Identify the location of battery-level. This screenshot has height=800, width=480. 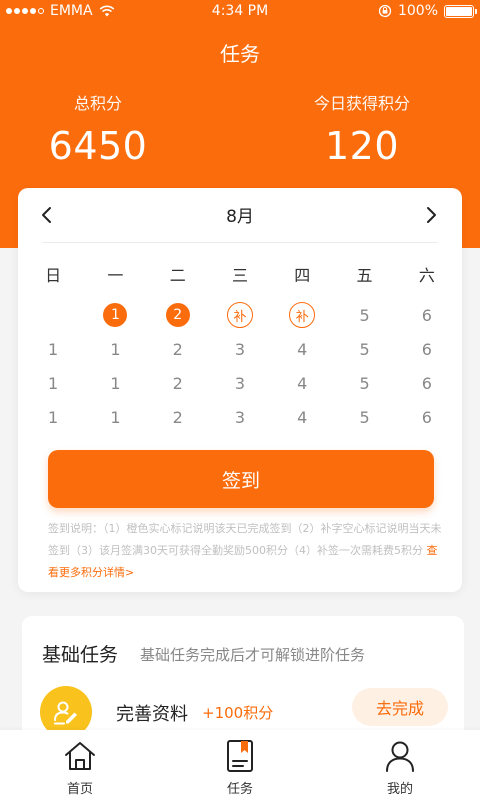
(459, 11).